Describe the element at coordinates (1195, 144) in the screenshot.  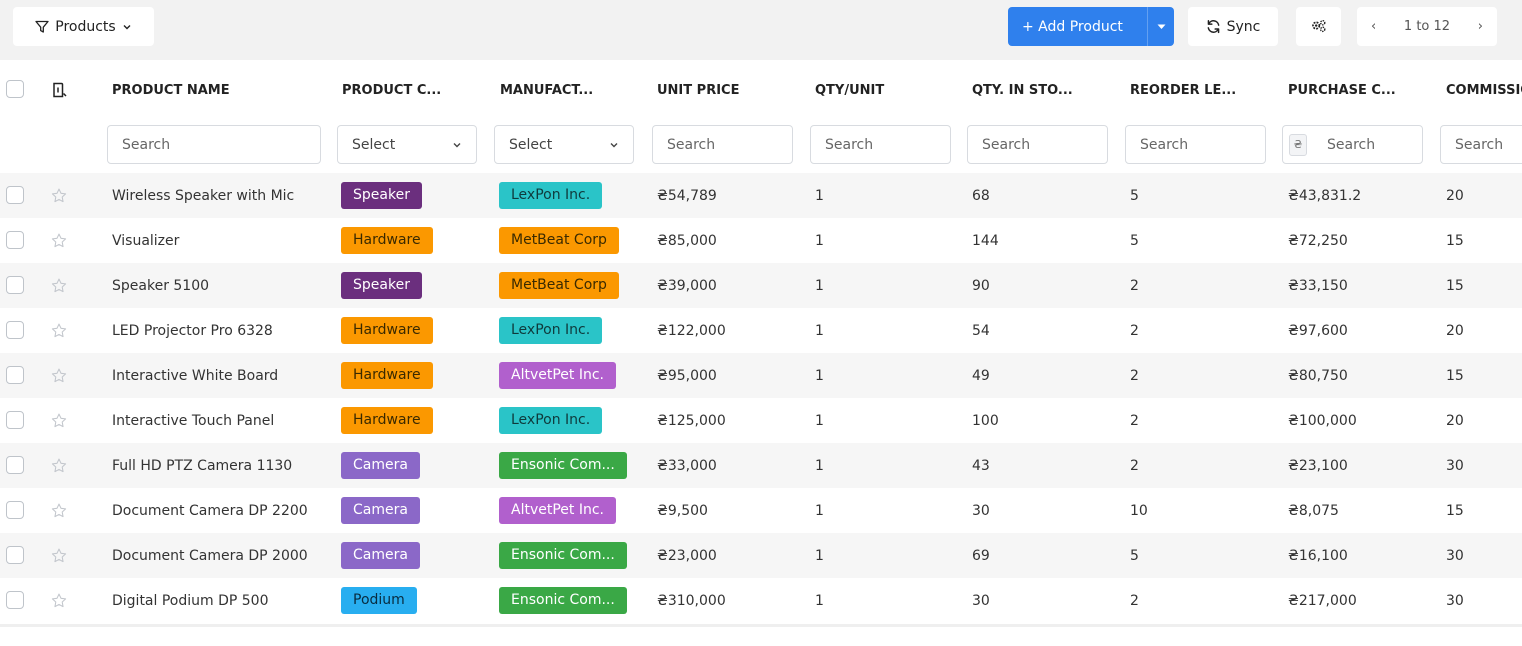
I see `reorder-level-search-input: Search` at that location.